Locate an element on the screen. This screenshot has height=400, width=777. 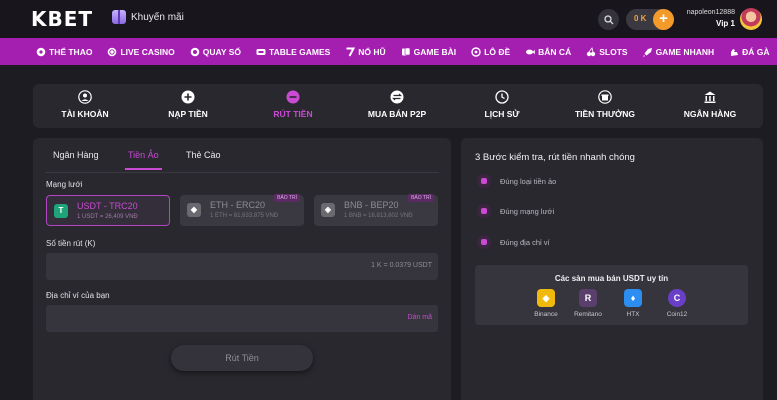
tab-label: LỊCH SỬ is located at coordinates (502, 114).